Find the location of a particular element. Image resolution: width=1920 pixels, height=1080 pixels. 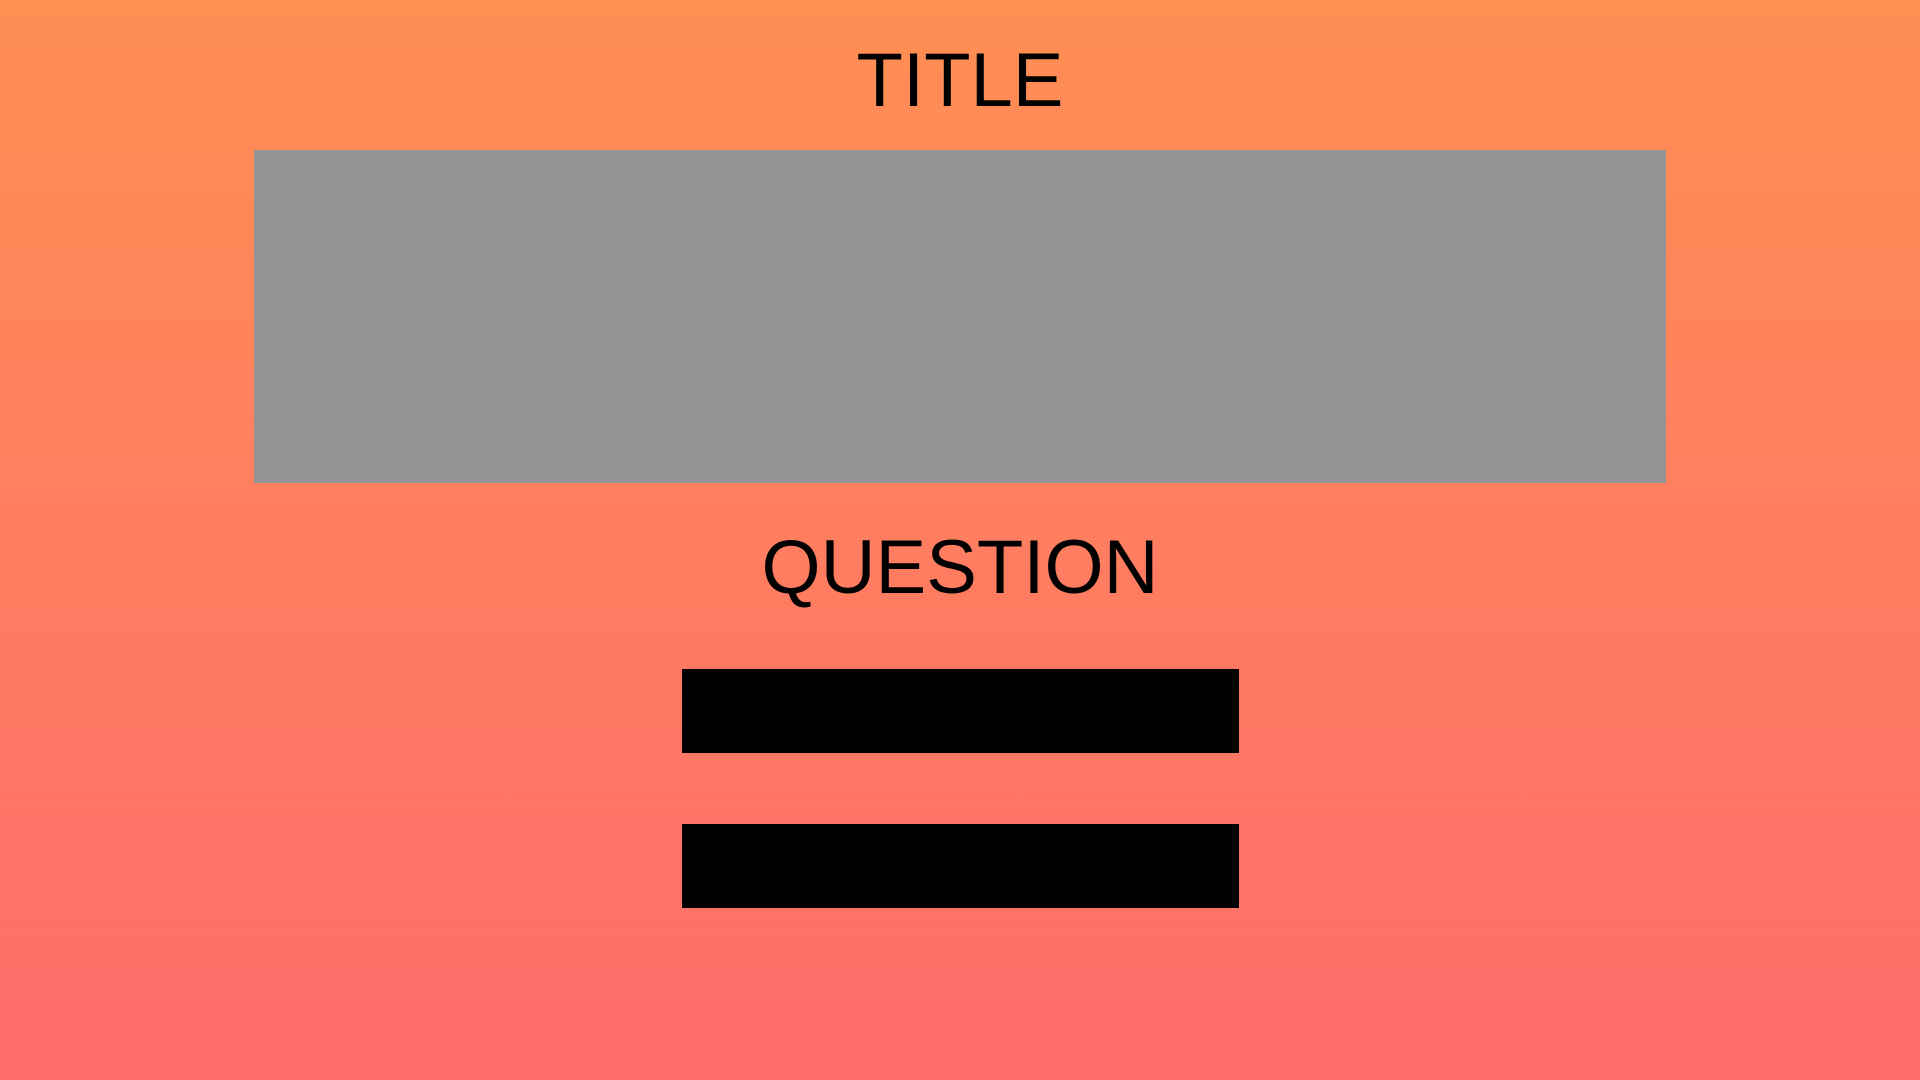

page-title: TITLE is located at coordinates (960, 80).